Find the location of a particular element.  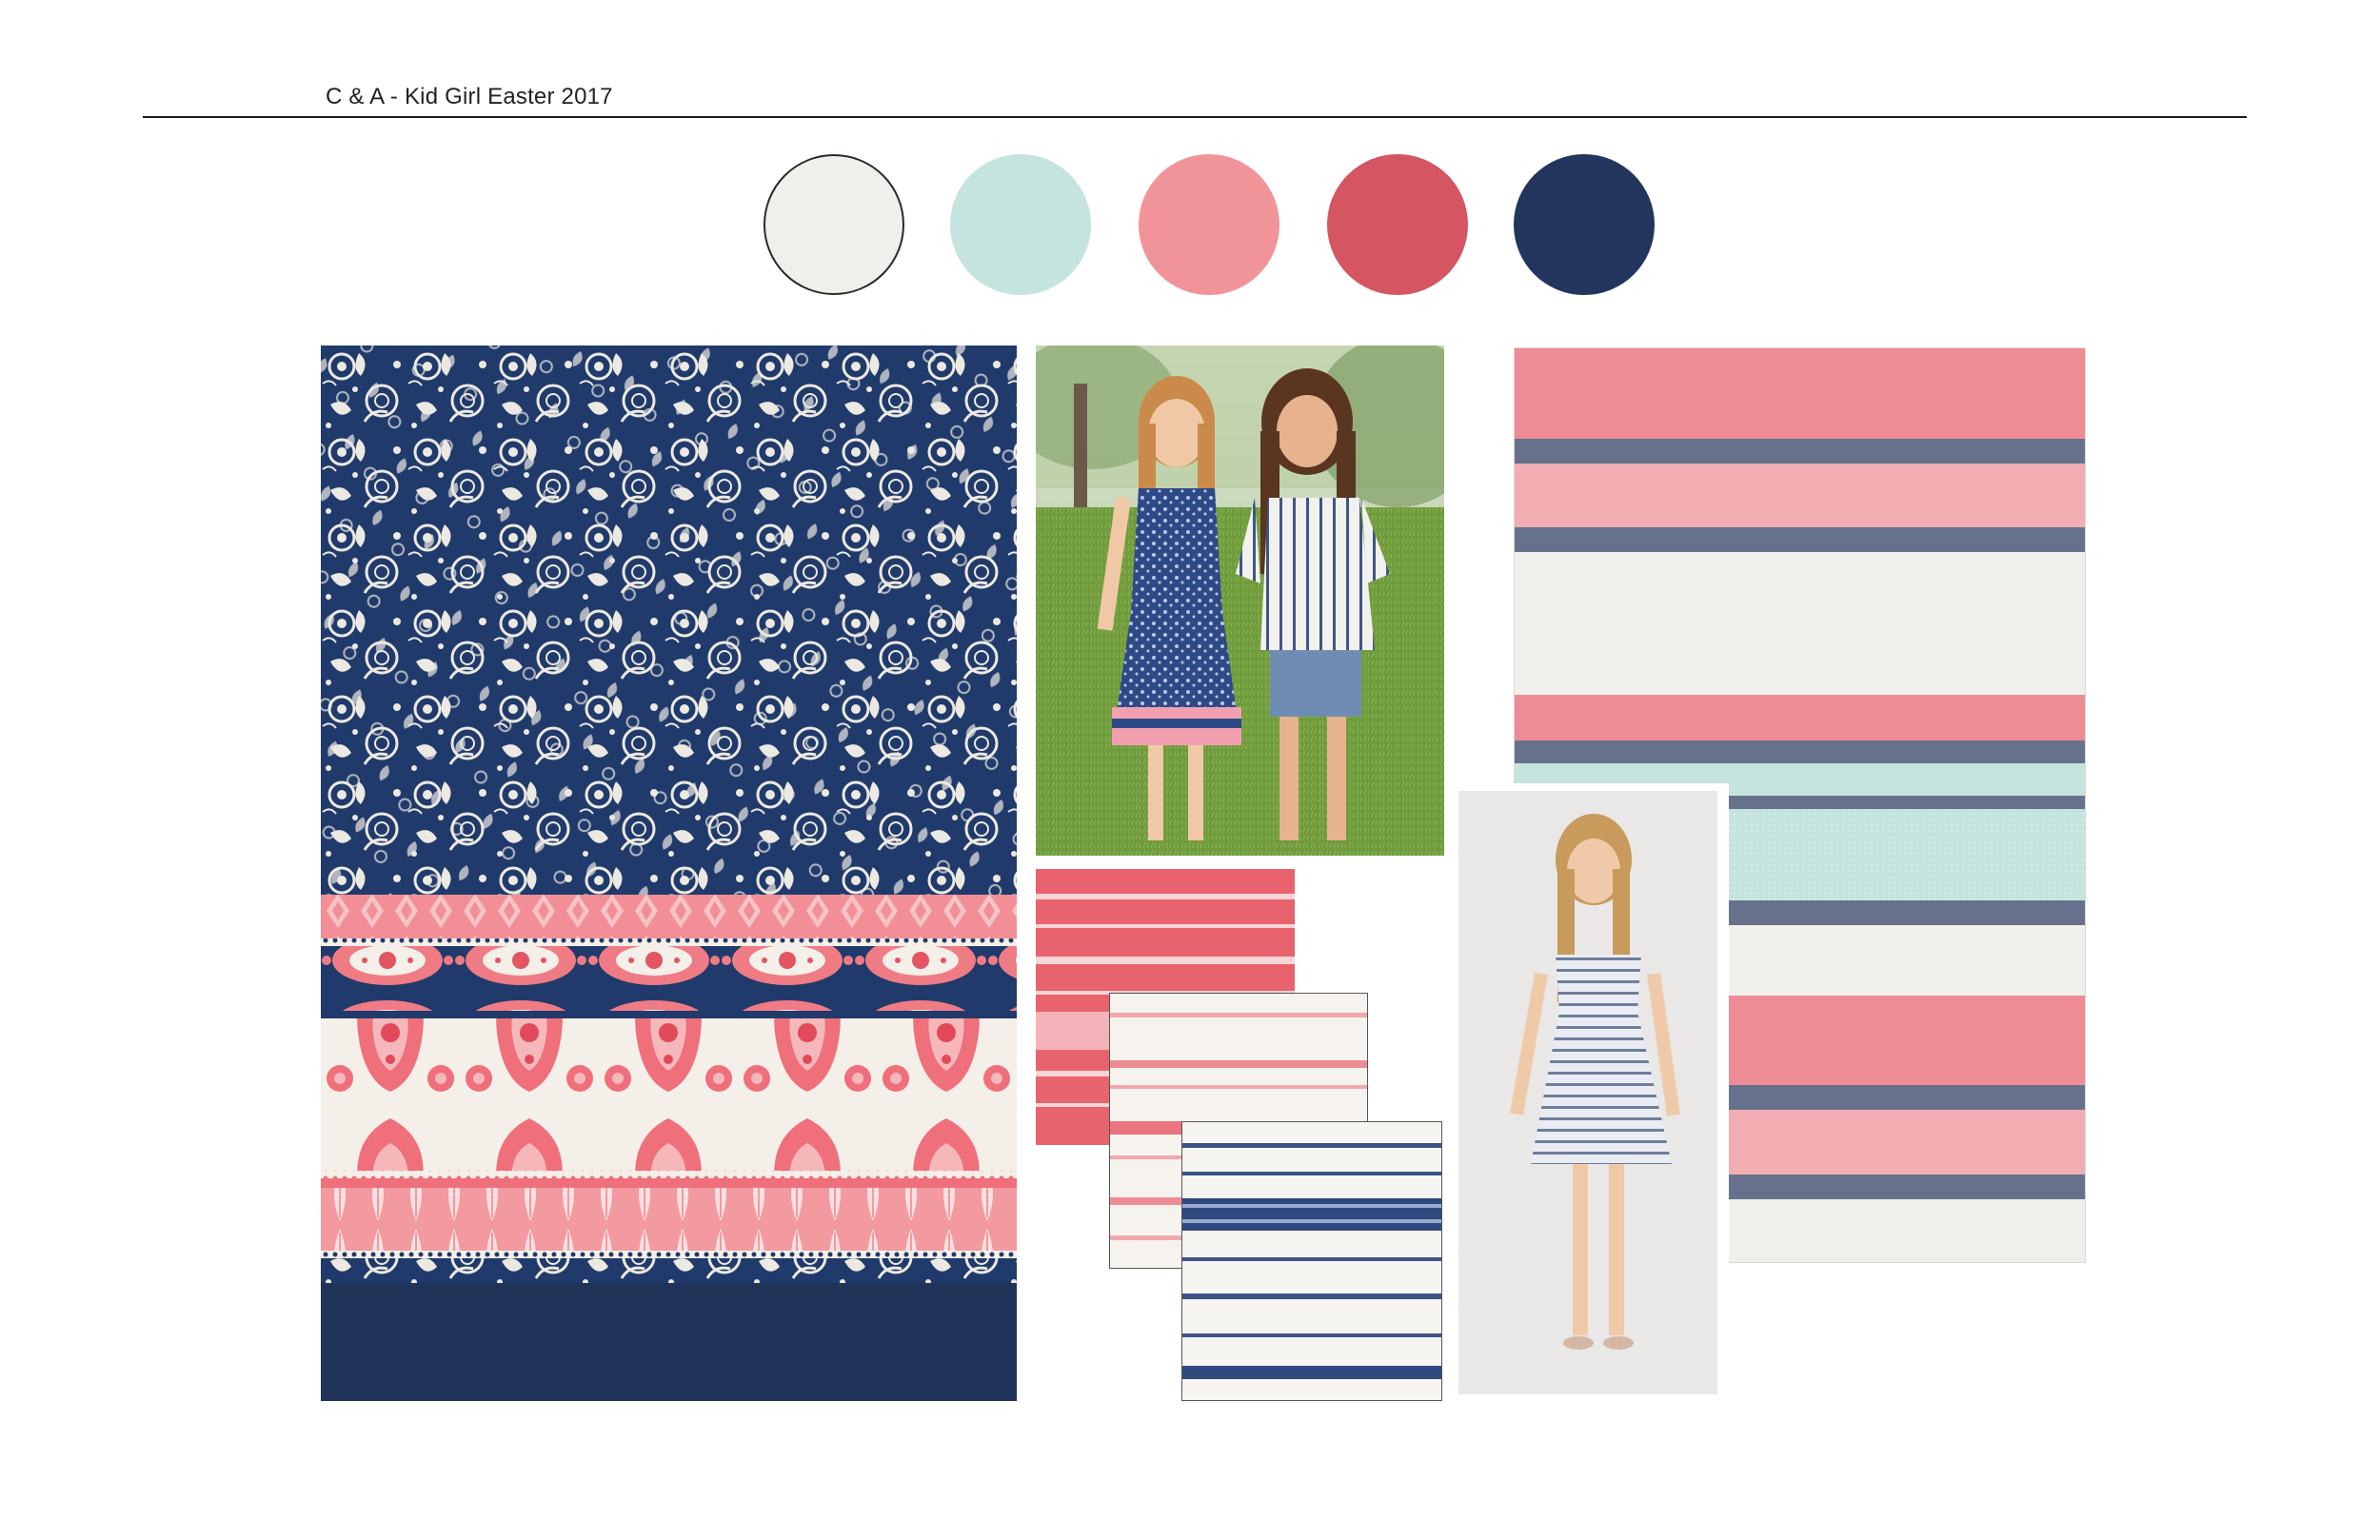

palette-swatch-pink is located at coordinates (1209, 224).